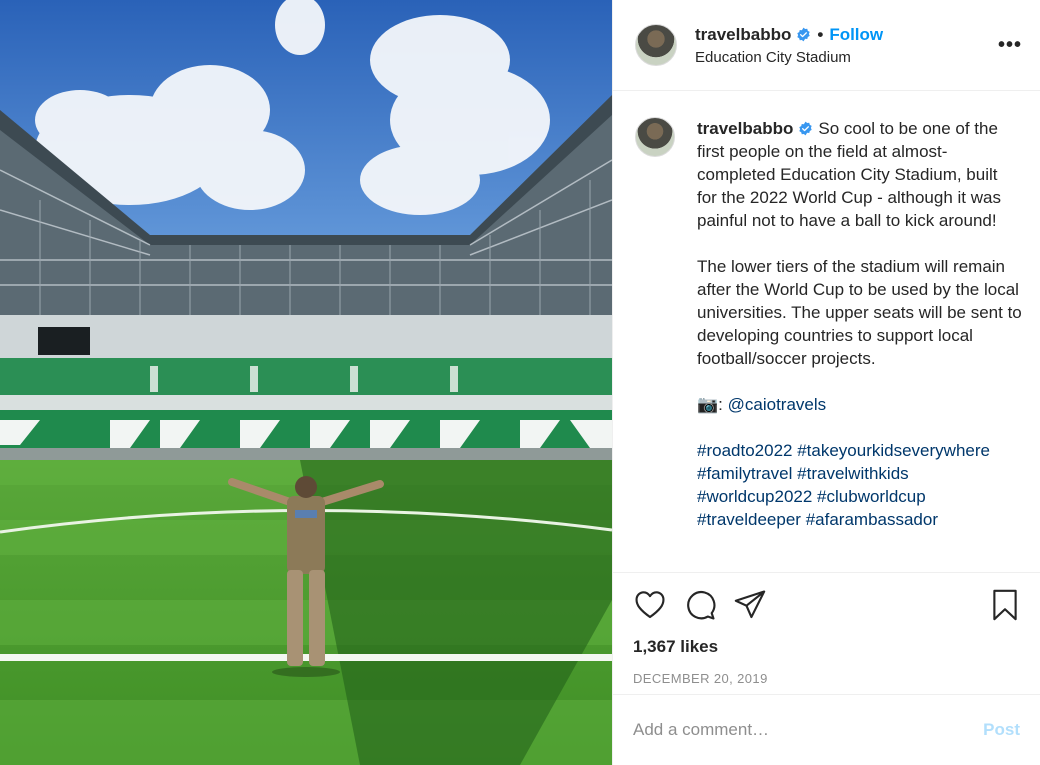  I want to click on comment-bar: Post, so click(826, 729).